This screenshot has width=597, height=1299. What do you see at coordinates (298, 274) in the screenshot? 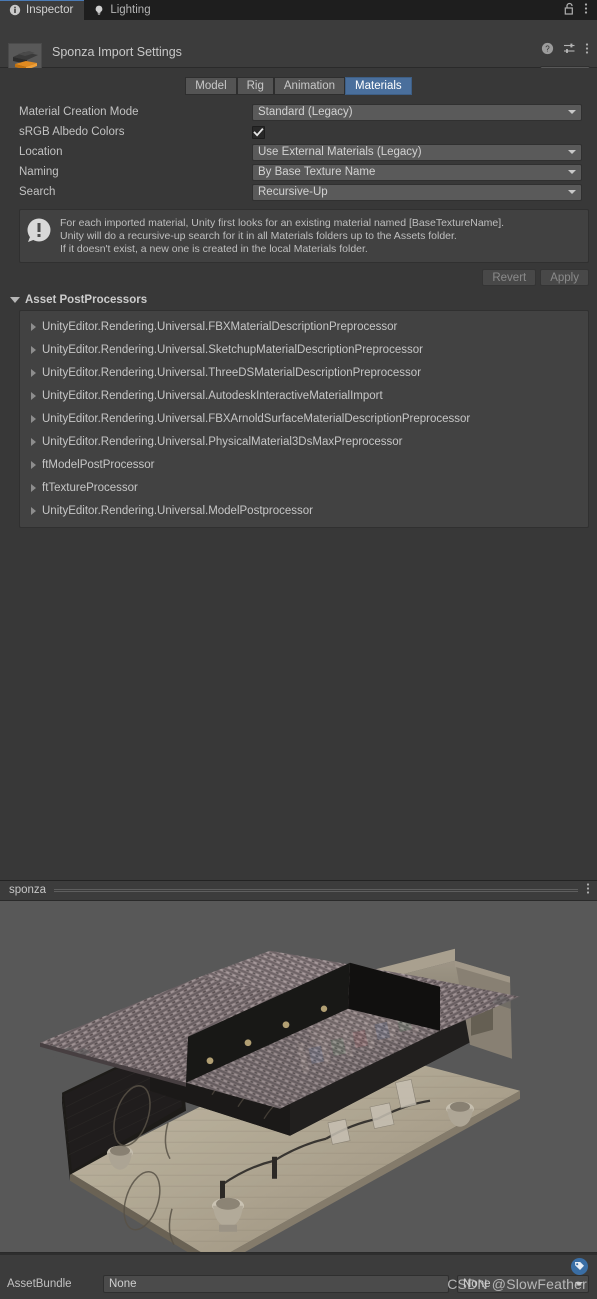
I see `revert-apply-bar: Revert Apply` at bounding box center [298, 274].